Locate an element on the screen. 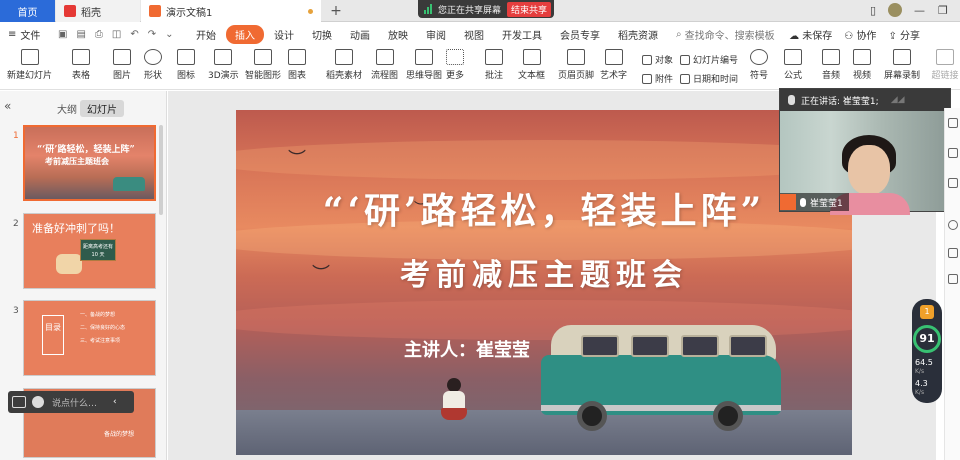  menu-slideshow: 放映 is located at coordinates (398, 34).